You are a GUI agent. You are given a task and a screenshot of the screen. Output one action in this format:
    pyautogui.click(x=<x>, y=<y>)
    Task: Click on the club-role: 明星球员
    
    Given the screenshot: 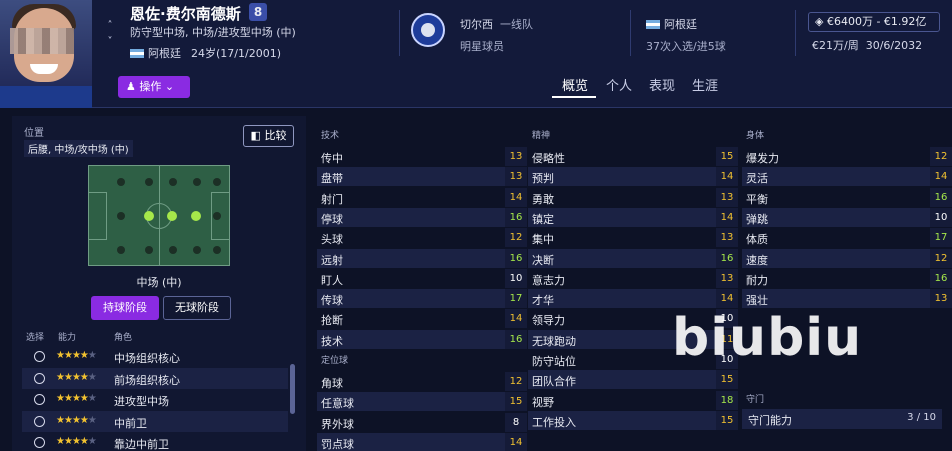 What is the action you would take?
    pyautogui.click(x=482, y=46)
    